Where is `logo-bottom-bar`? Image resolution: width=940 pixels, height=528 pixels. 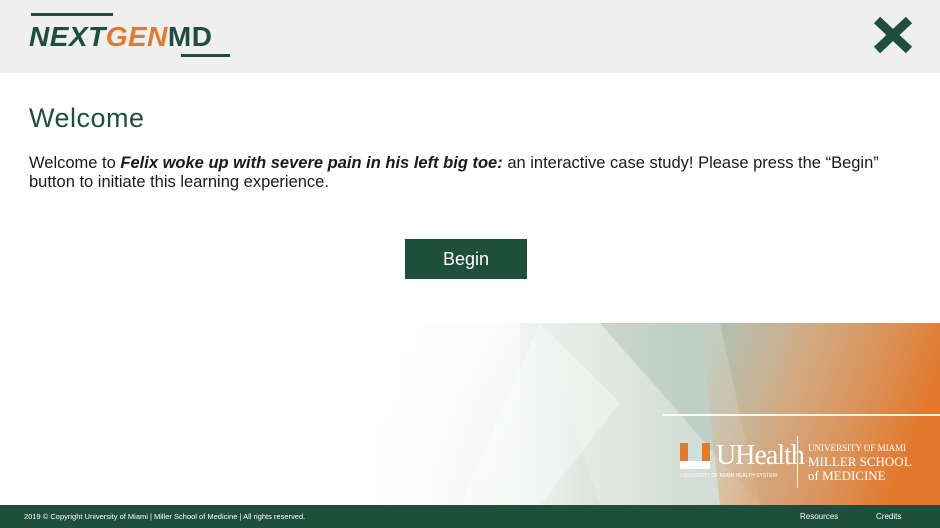
logo-bottom-bar is located at coordinates (205, 55).